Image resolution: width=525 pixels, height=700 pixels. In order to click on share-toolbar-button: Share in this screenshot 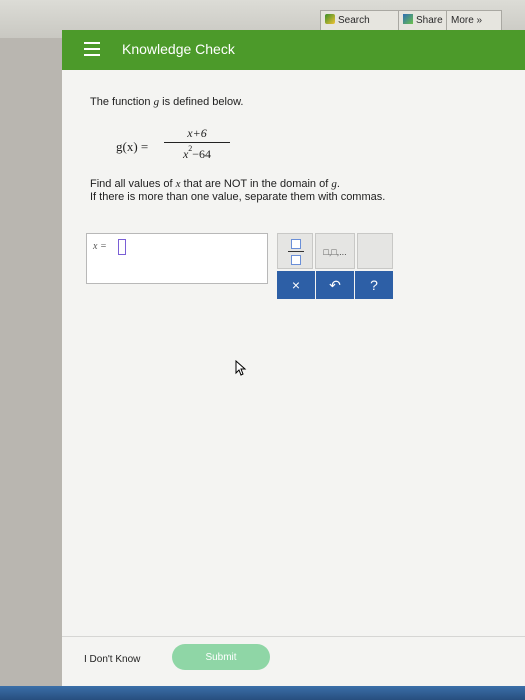, I will do `click(424, 21)`.